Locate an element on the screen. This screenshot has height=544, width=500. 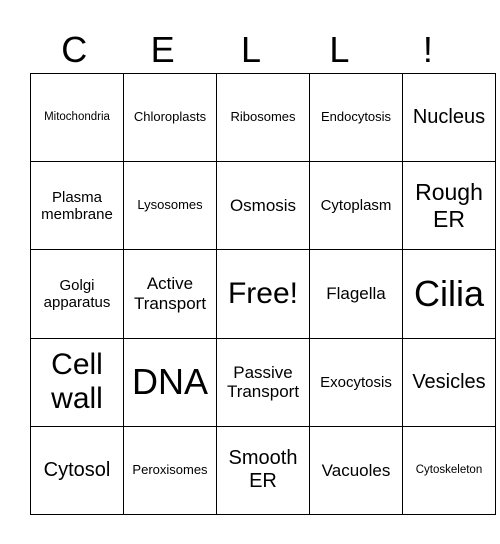
header-letter: ! is located at coordinates (427, 49).